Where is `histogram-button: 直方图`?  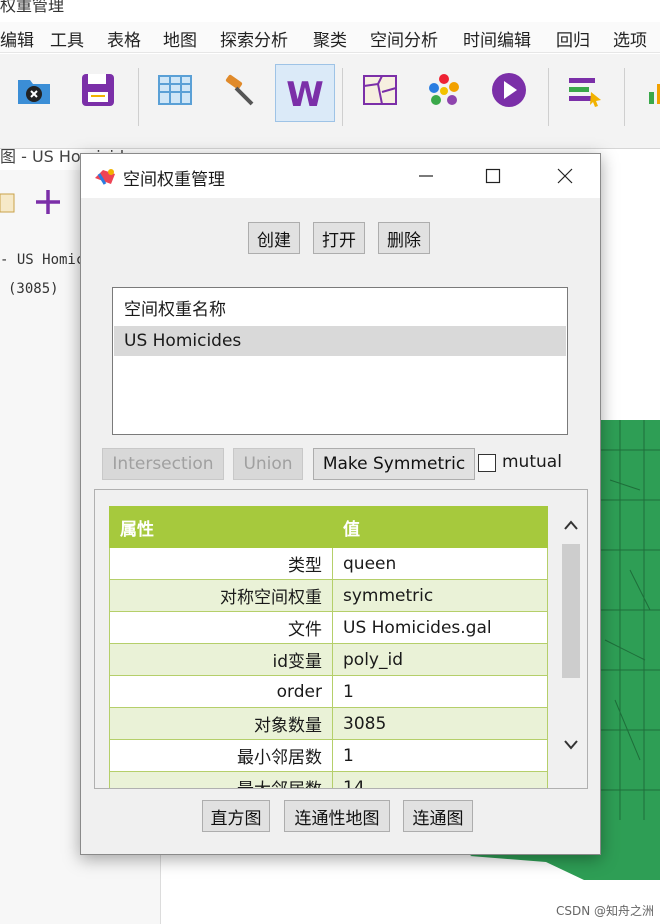
histogram-button: 直方图 is located at coordinates (236, 816).